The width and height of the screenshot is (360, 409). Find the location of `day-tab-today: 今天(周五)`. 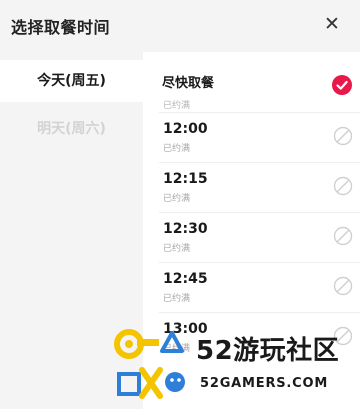

day-tab-today: 今天(周五) is located at coordinates (71, 81).